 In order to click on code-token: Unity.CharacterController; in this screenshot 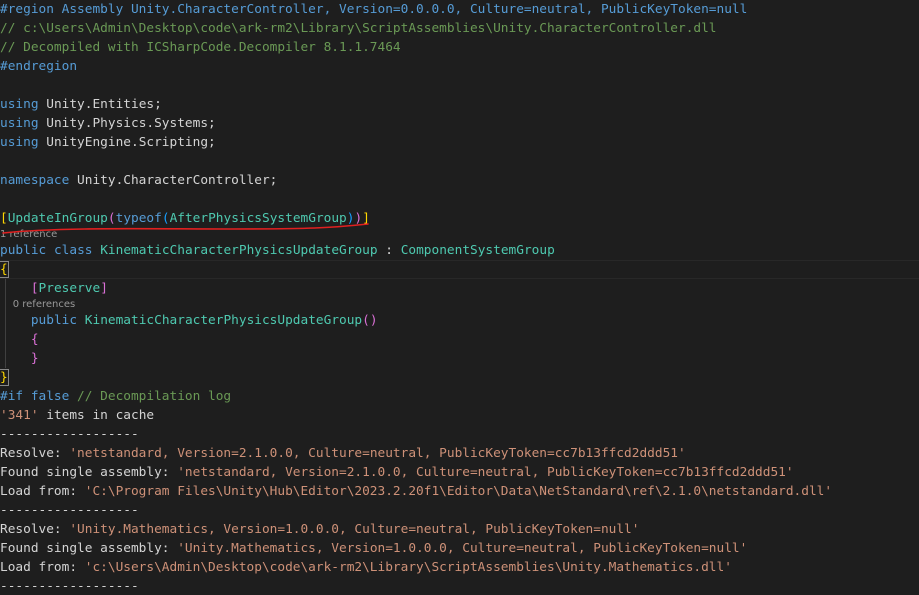, I will do `click(173, 180)`.